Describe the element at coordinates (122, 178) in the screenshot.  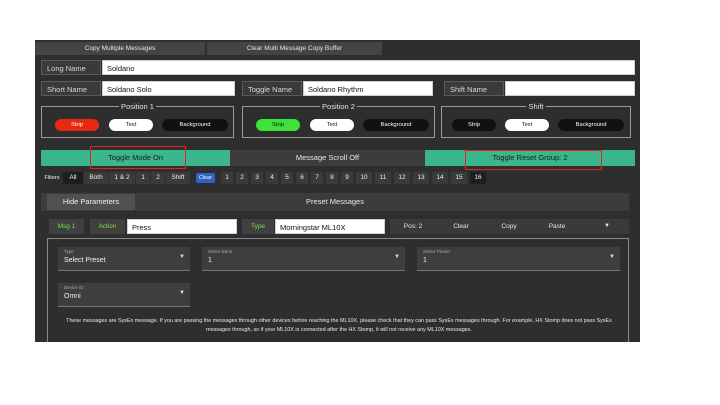
I see `filter-1-and-2: 1 & 2` at that location.